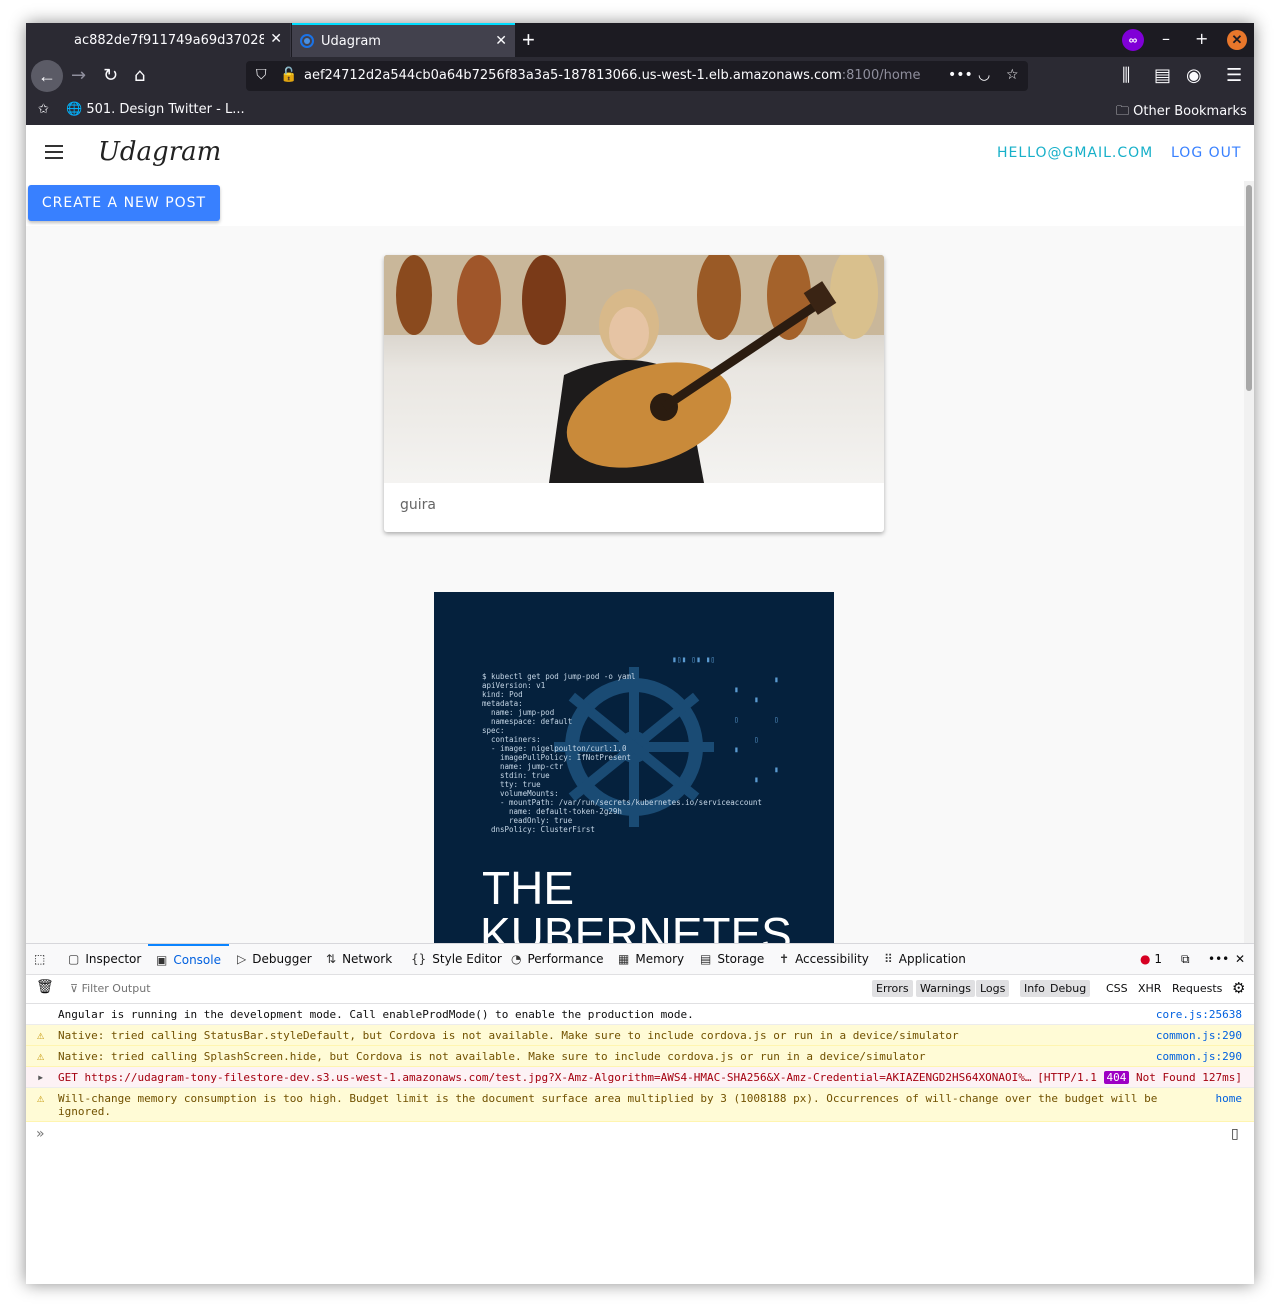 This screenshot has height=1313, width=1280. What do you see at coordinates (43, 109) in the screenshot?
I see `bookmarks-star-icon: ✩` at bounding box center [43, 109].